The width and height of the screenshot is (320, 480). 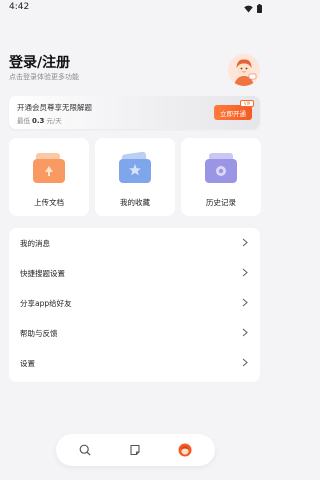 I want to click on menu-item-settings: 设置, so click(x=134, y=363).